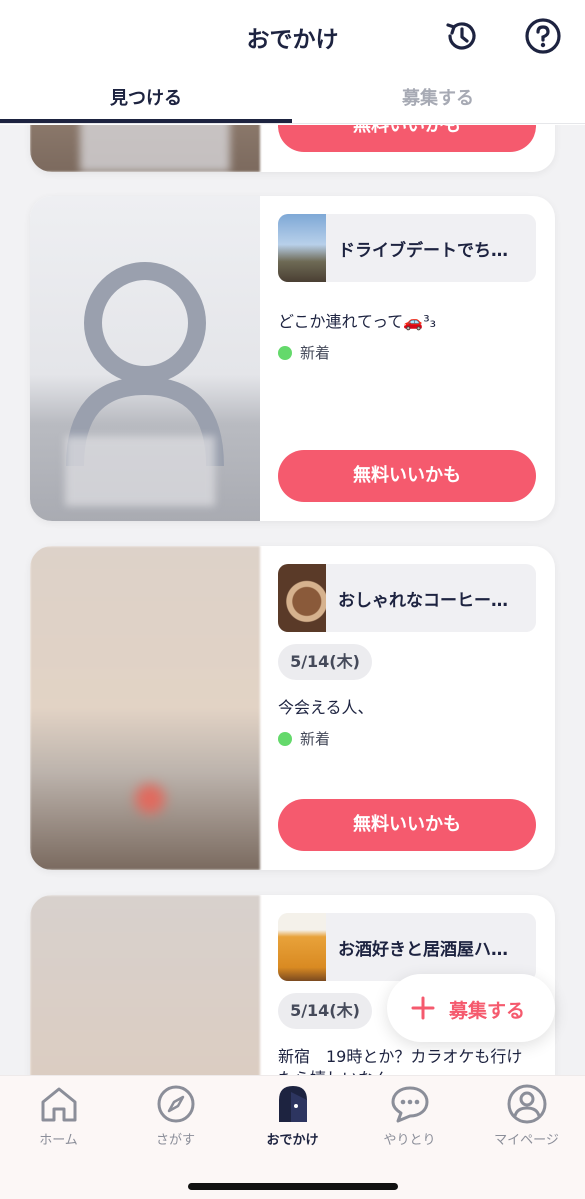  I want to click on history-icon, so click(461, 36).